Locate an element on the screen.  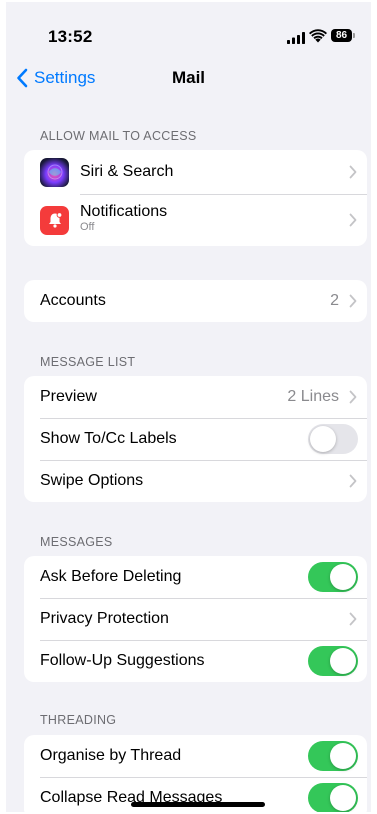
organise-by-thread-label: Organise by Thread is located at coordinates (111, 755).